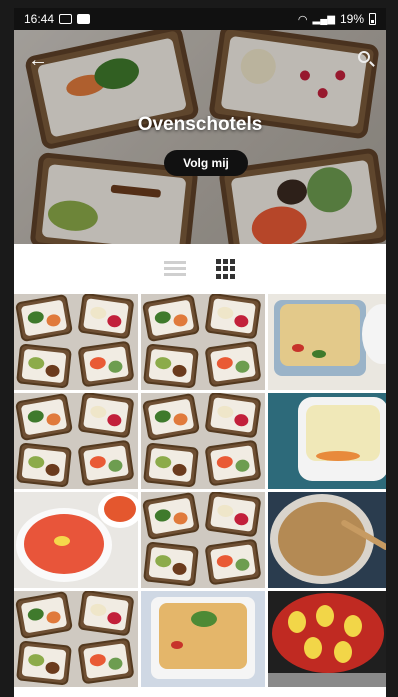 Image resolution: width=398 pixels, height=697 pixels. I want to click on category-title: Ovenschotels, so click(200, 124).